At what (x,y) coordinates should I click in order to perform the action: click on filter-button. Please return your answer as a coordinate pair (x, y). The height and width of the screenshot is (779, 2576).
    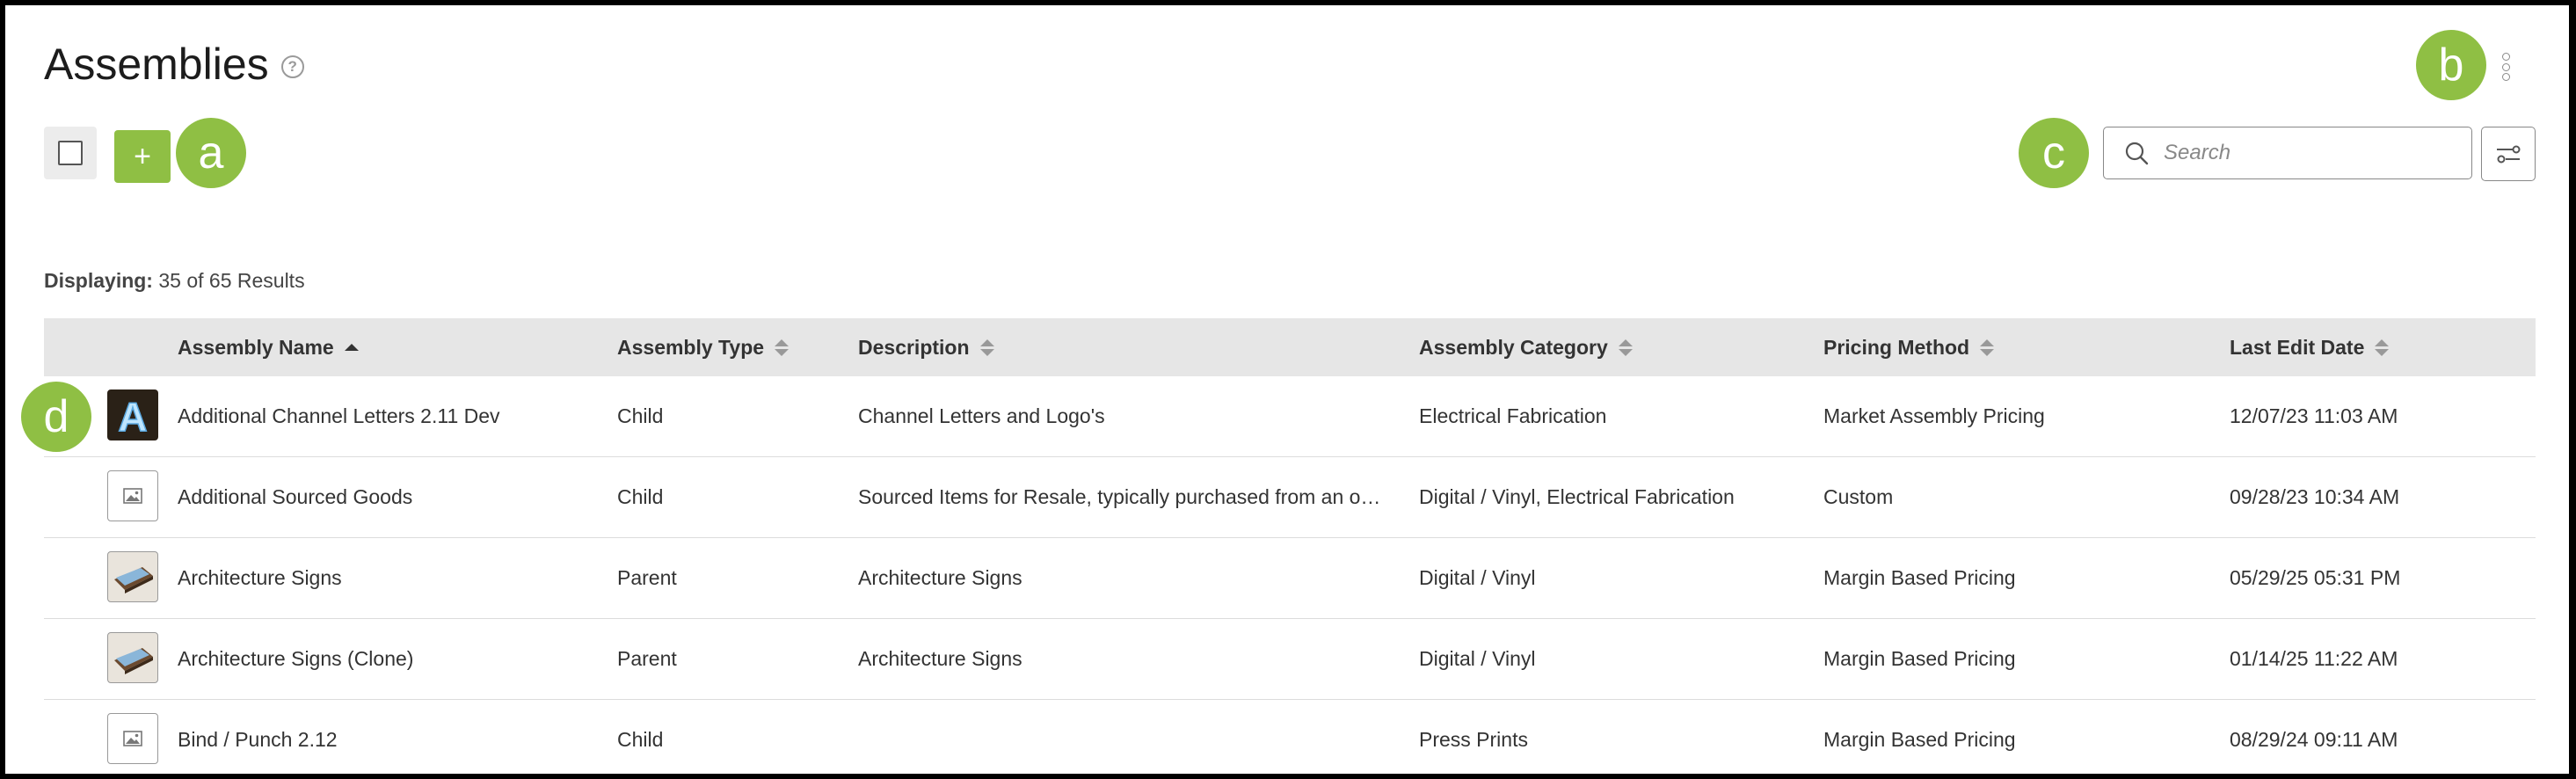
    Looking at the image, I should click on (2508, 154).